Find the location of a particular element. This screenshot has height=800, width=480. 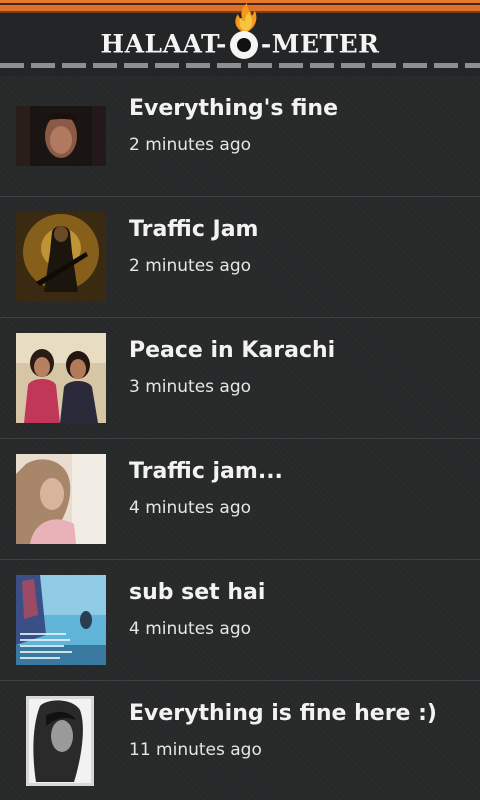

item-title: Traffic Jam is located at coordinates (194, 229).